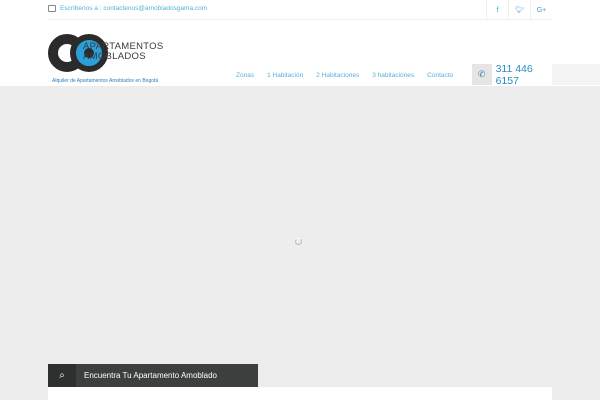  What do you see at coordinates (337, 75) in the screenshot?
I see `nav-2-habitaciones: 2 Habitaciones` at bounding box center [337, 75].